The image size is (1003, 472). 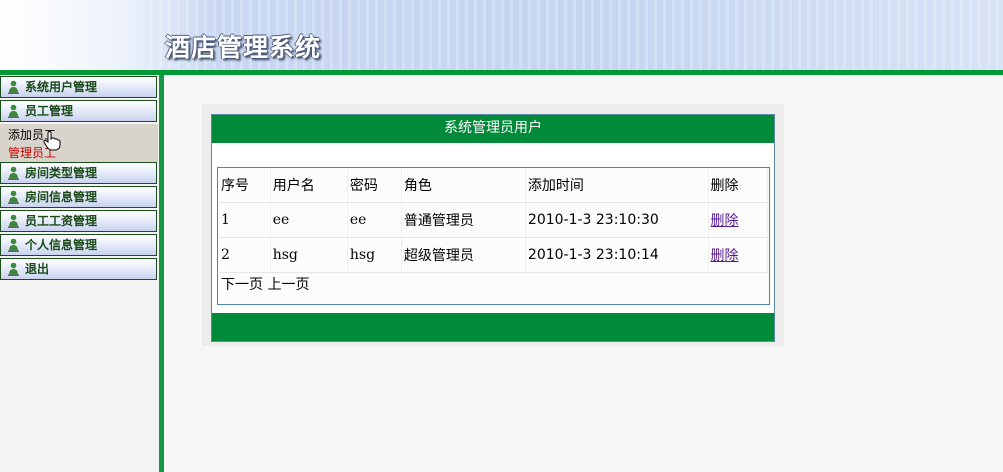 I want to click on table-row: 1 ee ee 普通管理员 2010-1-3 23:10:30 删除, so click(x=494, y=220).